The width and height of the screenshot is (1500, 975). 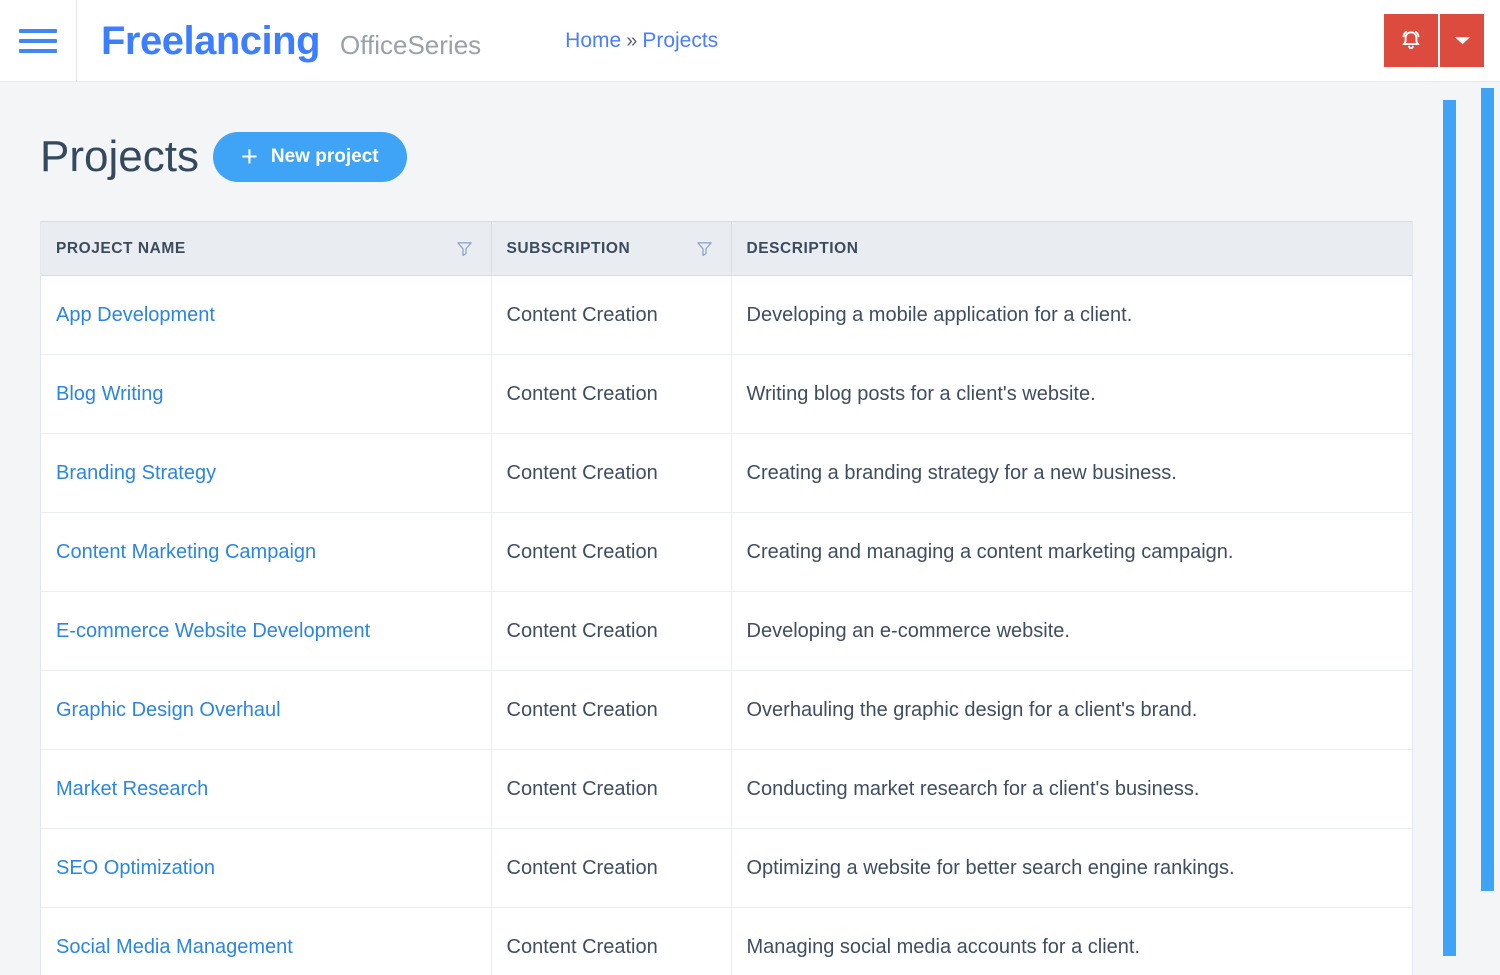 I want to click on filter-funnel-icon-project-name, so click(x=464, y=248).